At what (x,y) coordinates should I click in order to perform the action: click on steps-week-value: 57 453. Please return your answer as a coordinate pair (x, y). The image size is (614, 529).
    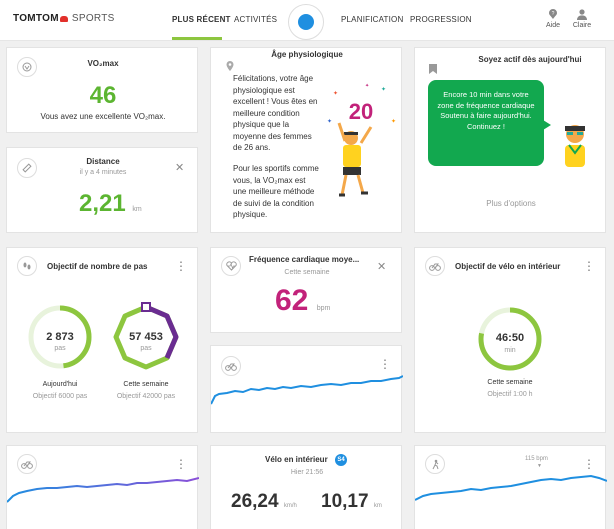
    Looking at the image, I should click on (146, 337).